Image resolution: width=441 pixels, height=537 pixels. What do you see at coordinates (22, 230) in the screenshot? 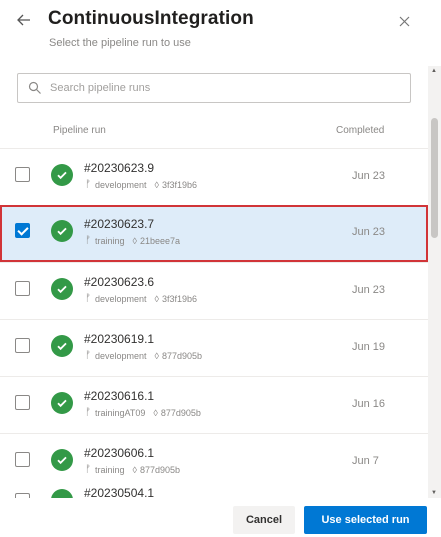
I see `row-checkbox-checked` at bounding box center [22, 230].